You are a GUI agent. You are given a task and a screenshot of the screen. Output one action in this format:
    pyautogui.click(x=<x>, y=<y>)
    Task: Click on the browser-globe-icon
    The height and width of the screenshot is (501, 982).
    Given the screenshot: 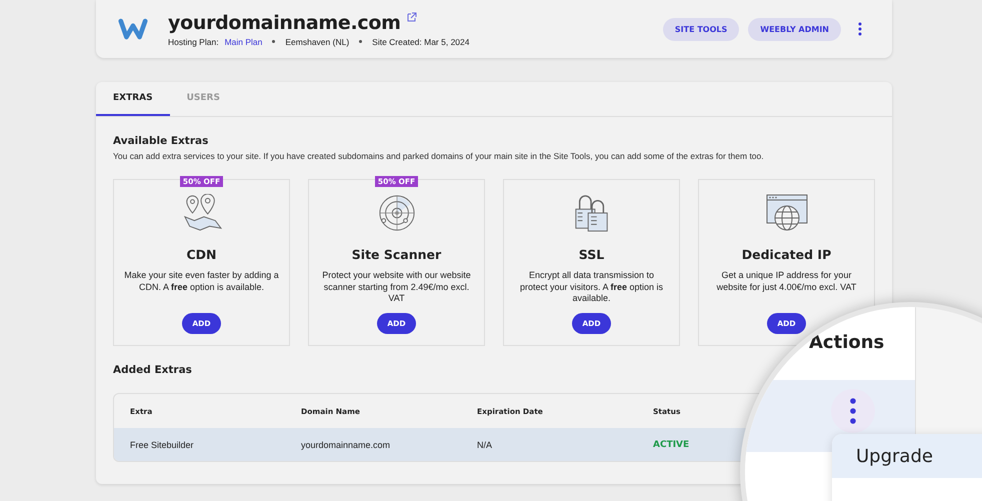 What is the action you would take?
    pyautogui.click(x=787, y=213)
    